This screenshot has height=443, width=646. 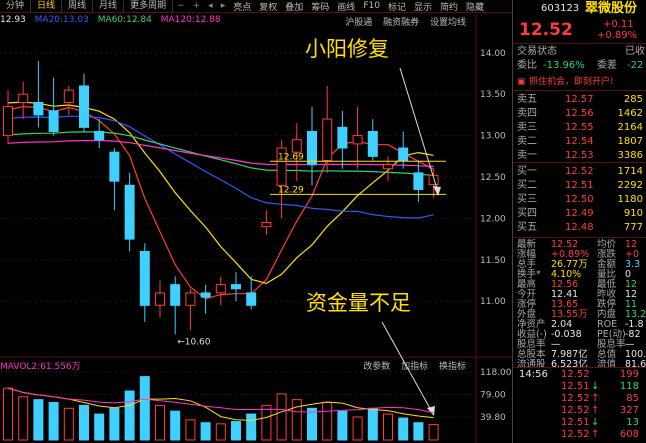 I want to click on tab-monthly: 月线, so click(x=109, y=6).